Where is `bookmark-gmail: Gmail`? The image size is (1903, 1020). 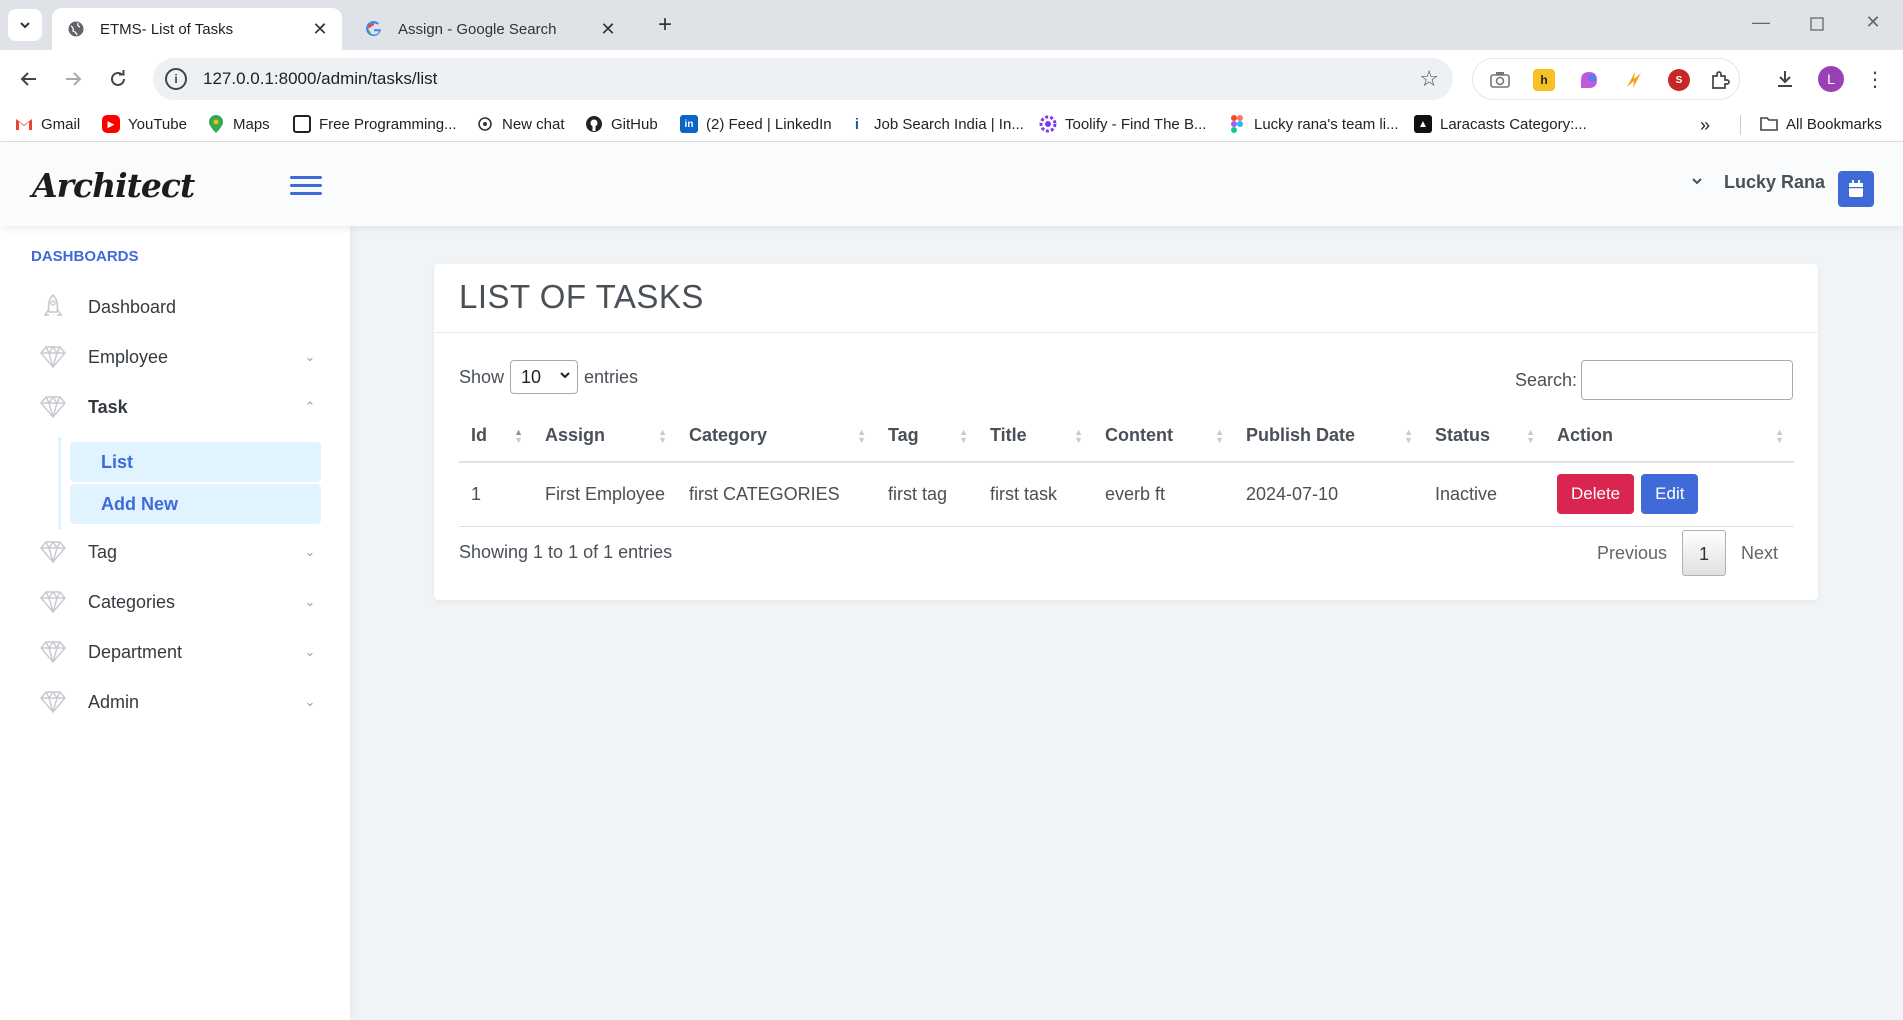
bookmark-gmail: Gmail is located at coordinates (47, 124).